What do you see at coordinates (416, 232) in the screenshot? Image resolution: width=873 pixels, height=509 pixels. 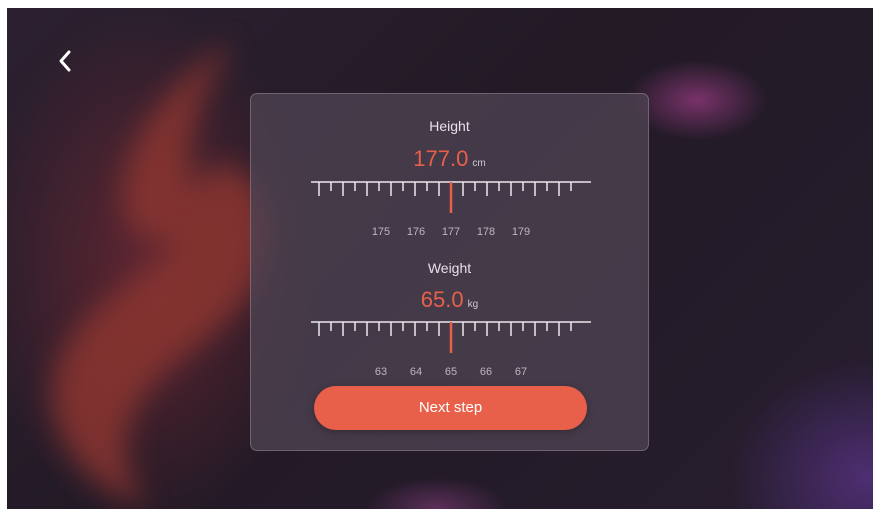 I see `height-ruler-tick-label: 176` at bounding box center [416, 232].